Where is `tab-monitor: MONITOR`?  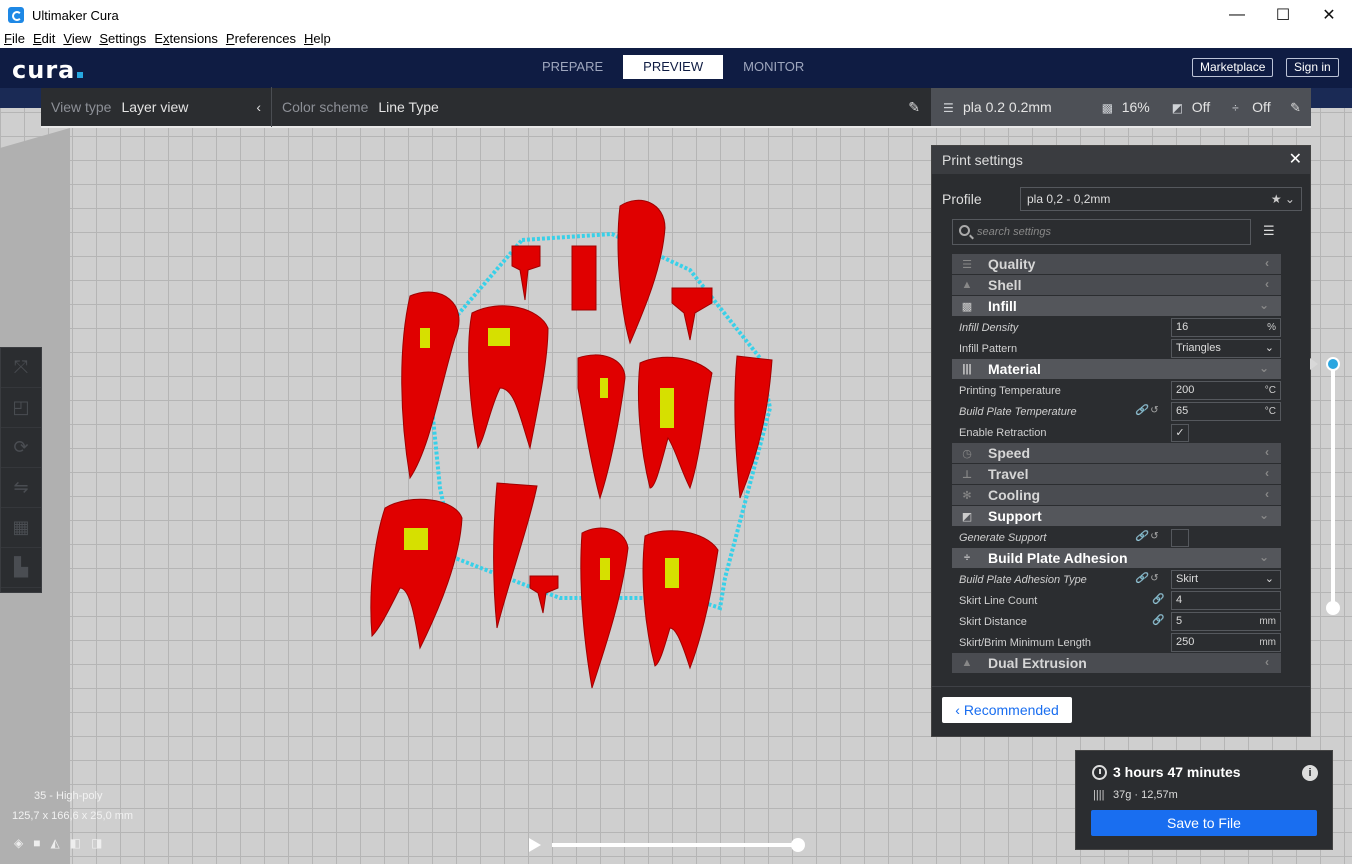
tab-monitor: MONITOR is located at coordinates (773, 67).